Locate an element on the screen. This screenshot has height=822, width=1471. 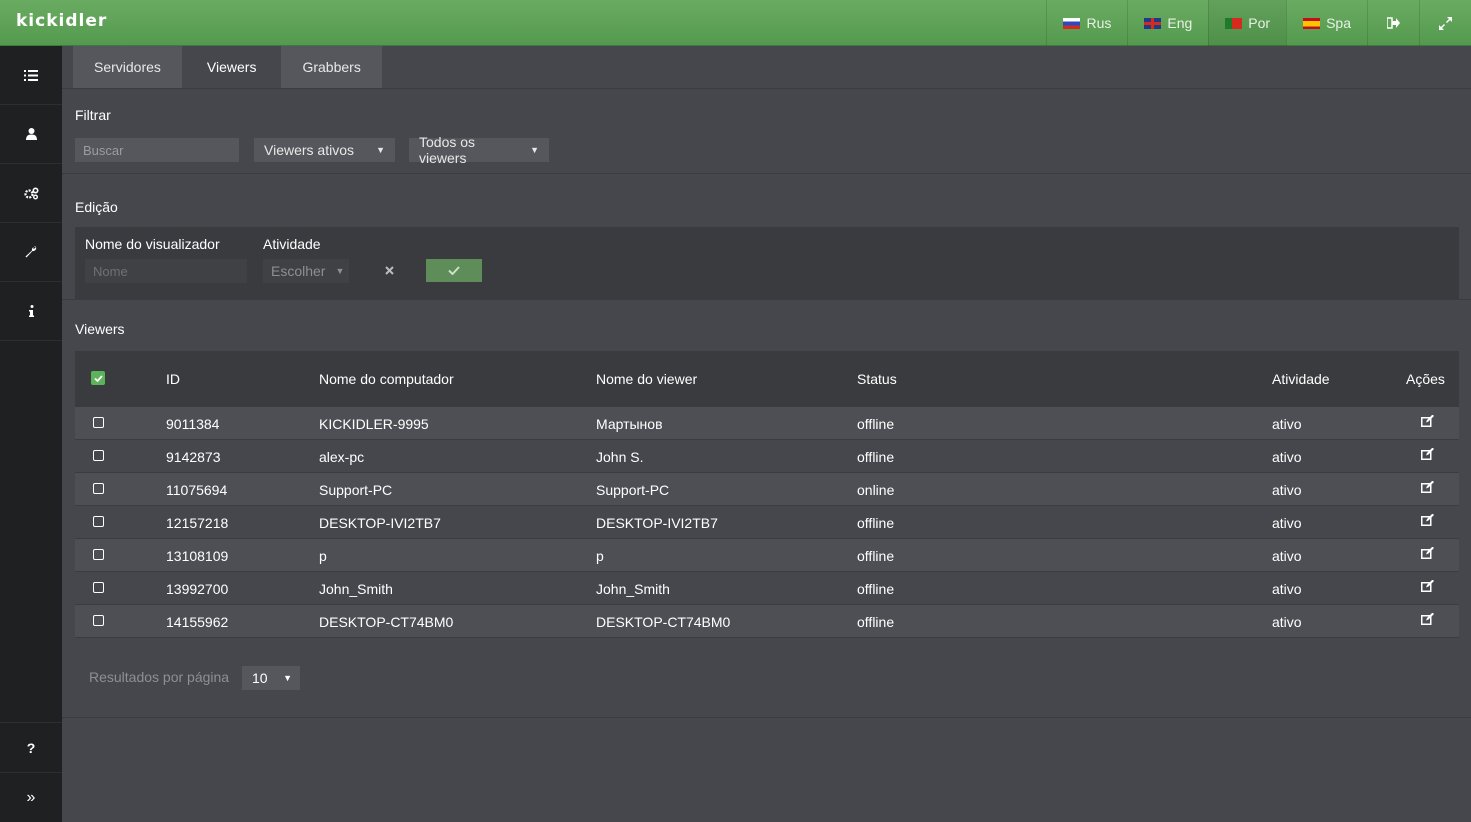
ru-flag-icon is located at coordinates (1072, 23).